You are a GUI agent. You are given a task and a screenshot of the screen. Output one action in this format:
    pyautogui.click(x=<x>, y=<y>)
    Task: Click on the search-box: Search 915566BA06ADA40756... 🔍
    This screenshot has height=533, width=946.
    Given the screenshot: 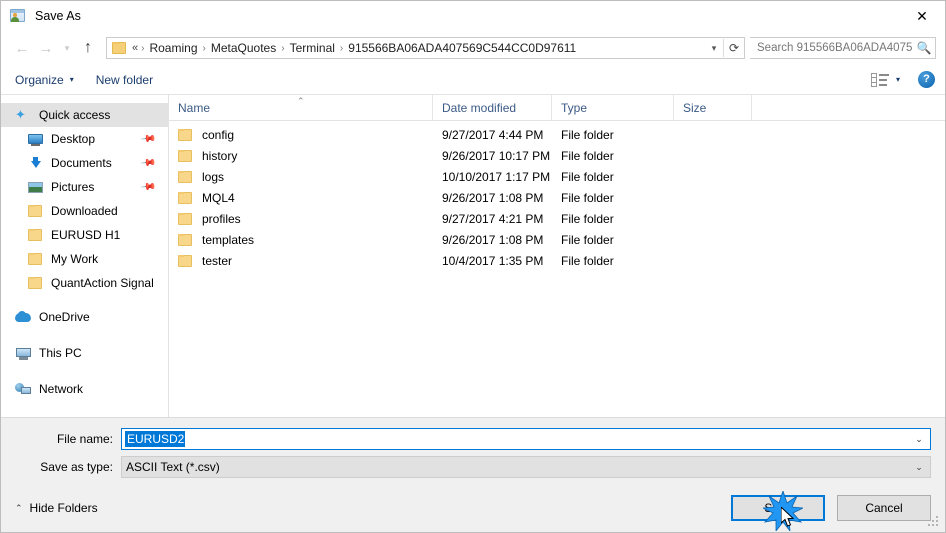 What is the action you would take?
    pyautogui.click(x=843, y=48)
    